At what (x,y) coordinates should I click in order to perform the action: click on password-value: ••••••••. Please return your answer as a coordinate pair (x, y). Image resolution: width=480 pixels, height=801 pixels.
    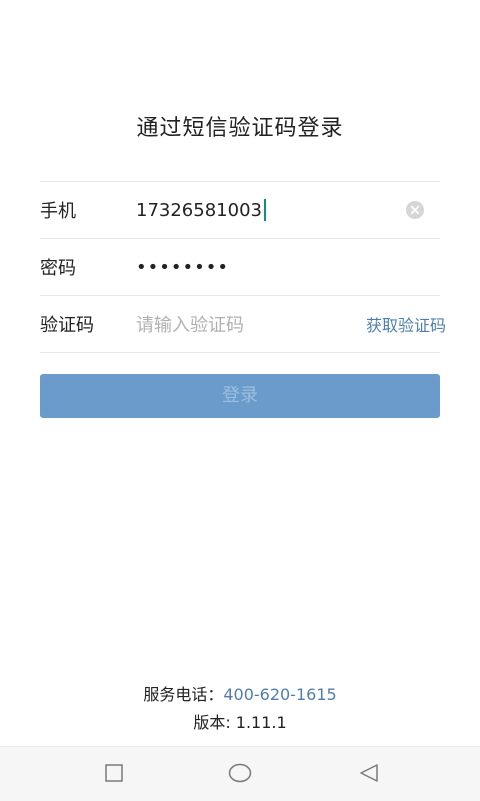
    Looking at the image, I should click on (182, 267).